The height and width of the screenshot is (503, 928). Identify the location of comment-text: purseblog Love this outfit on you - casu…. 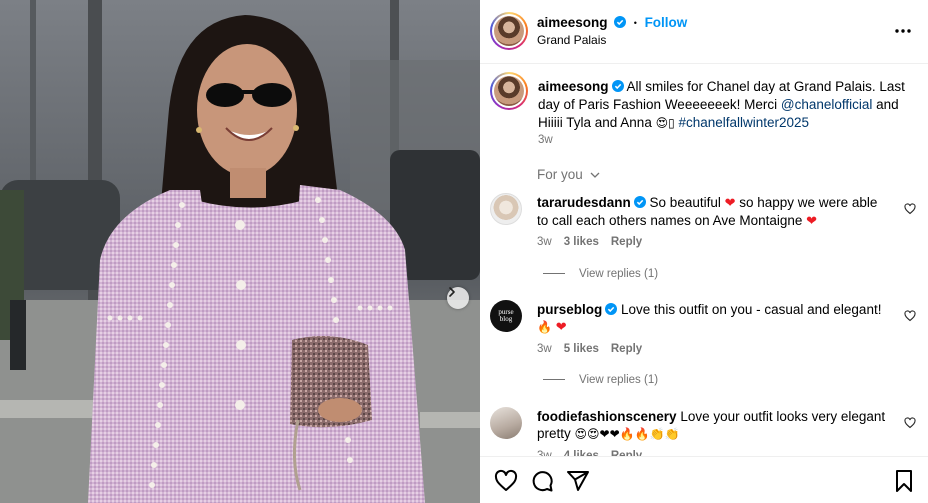
(713, 318).